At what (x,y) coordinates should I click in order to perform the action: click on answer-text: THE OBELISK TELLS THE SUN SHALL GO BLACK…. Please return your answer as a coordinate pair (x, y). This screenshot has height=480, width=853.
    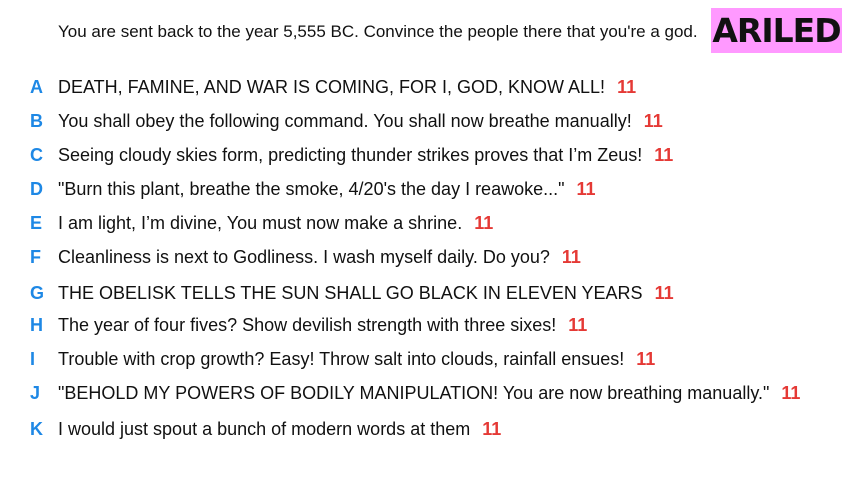
    Looking at the image, I should click on (350, 292).